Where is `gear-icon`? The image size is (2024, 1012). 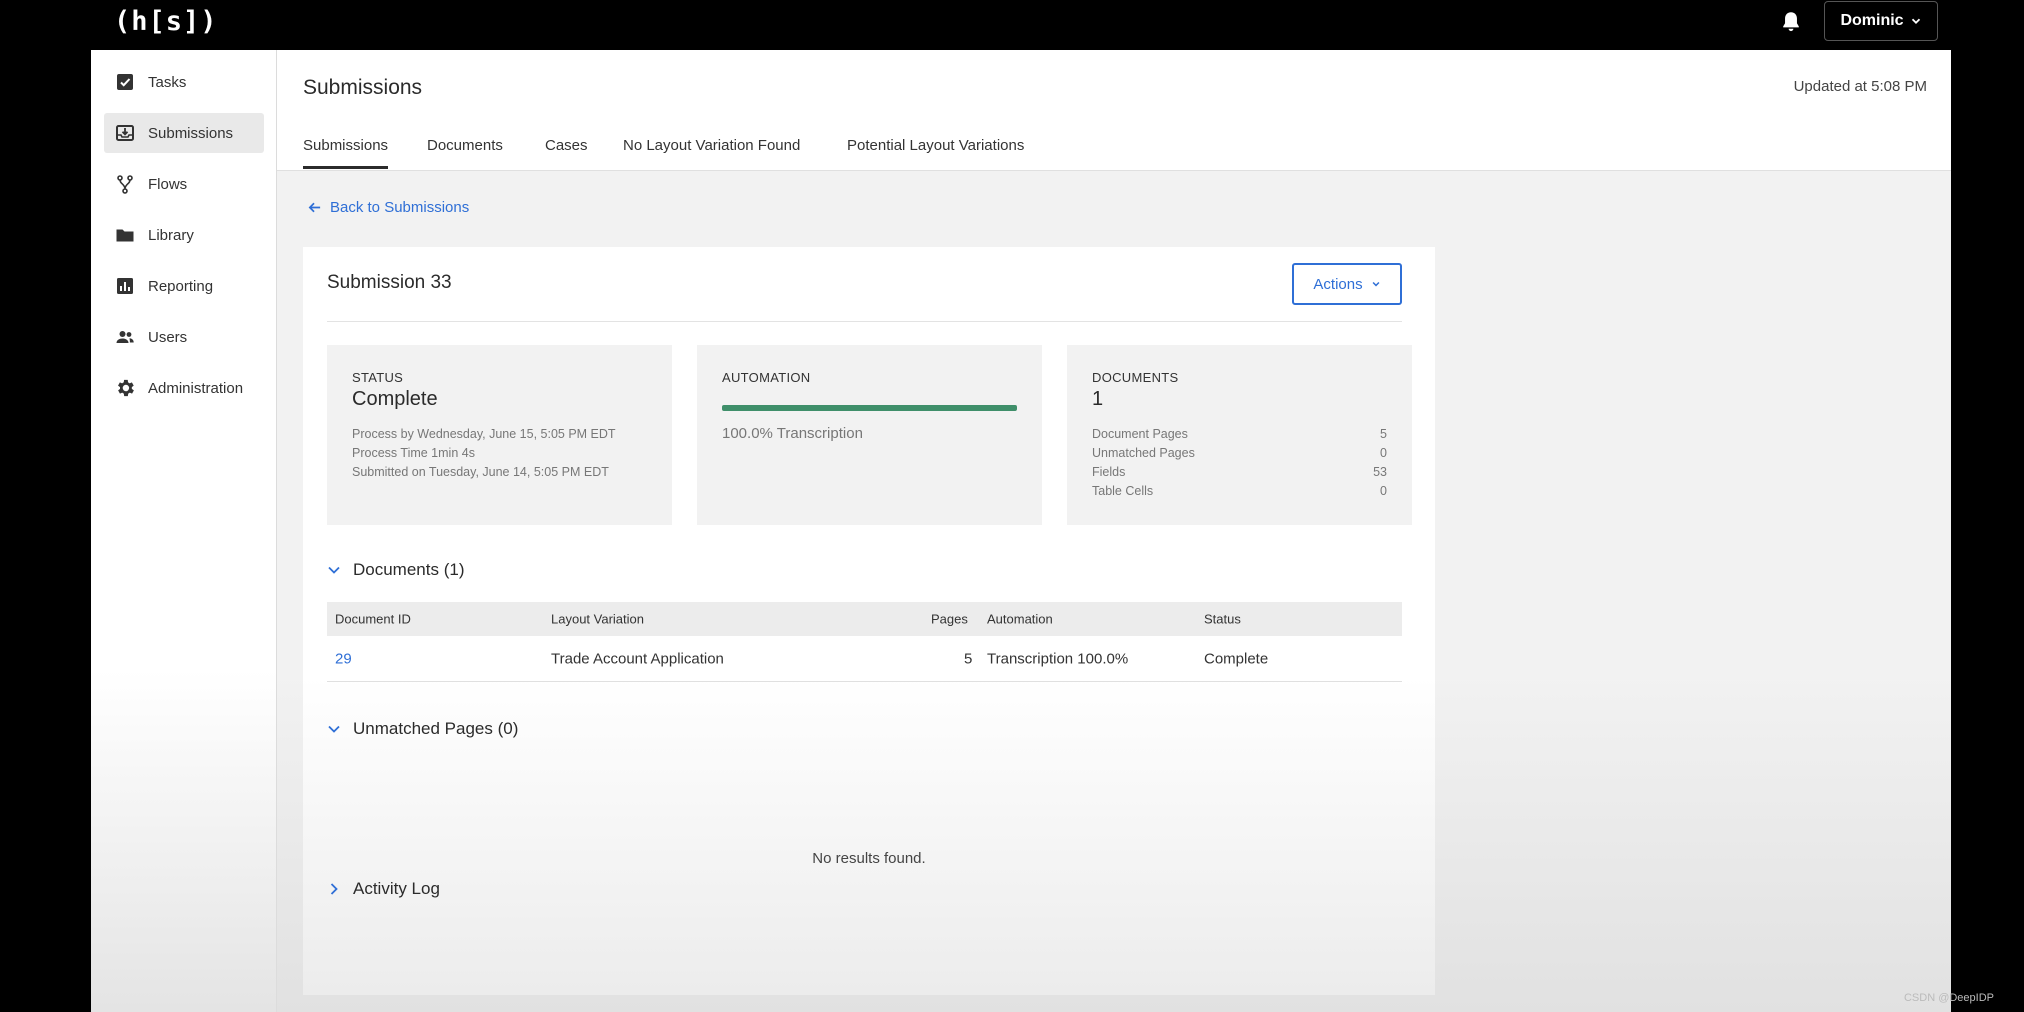
gear-icon is located at coordinates (125, 388).